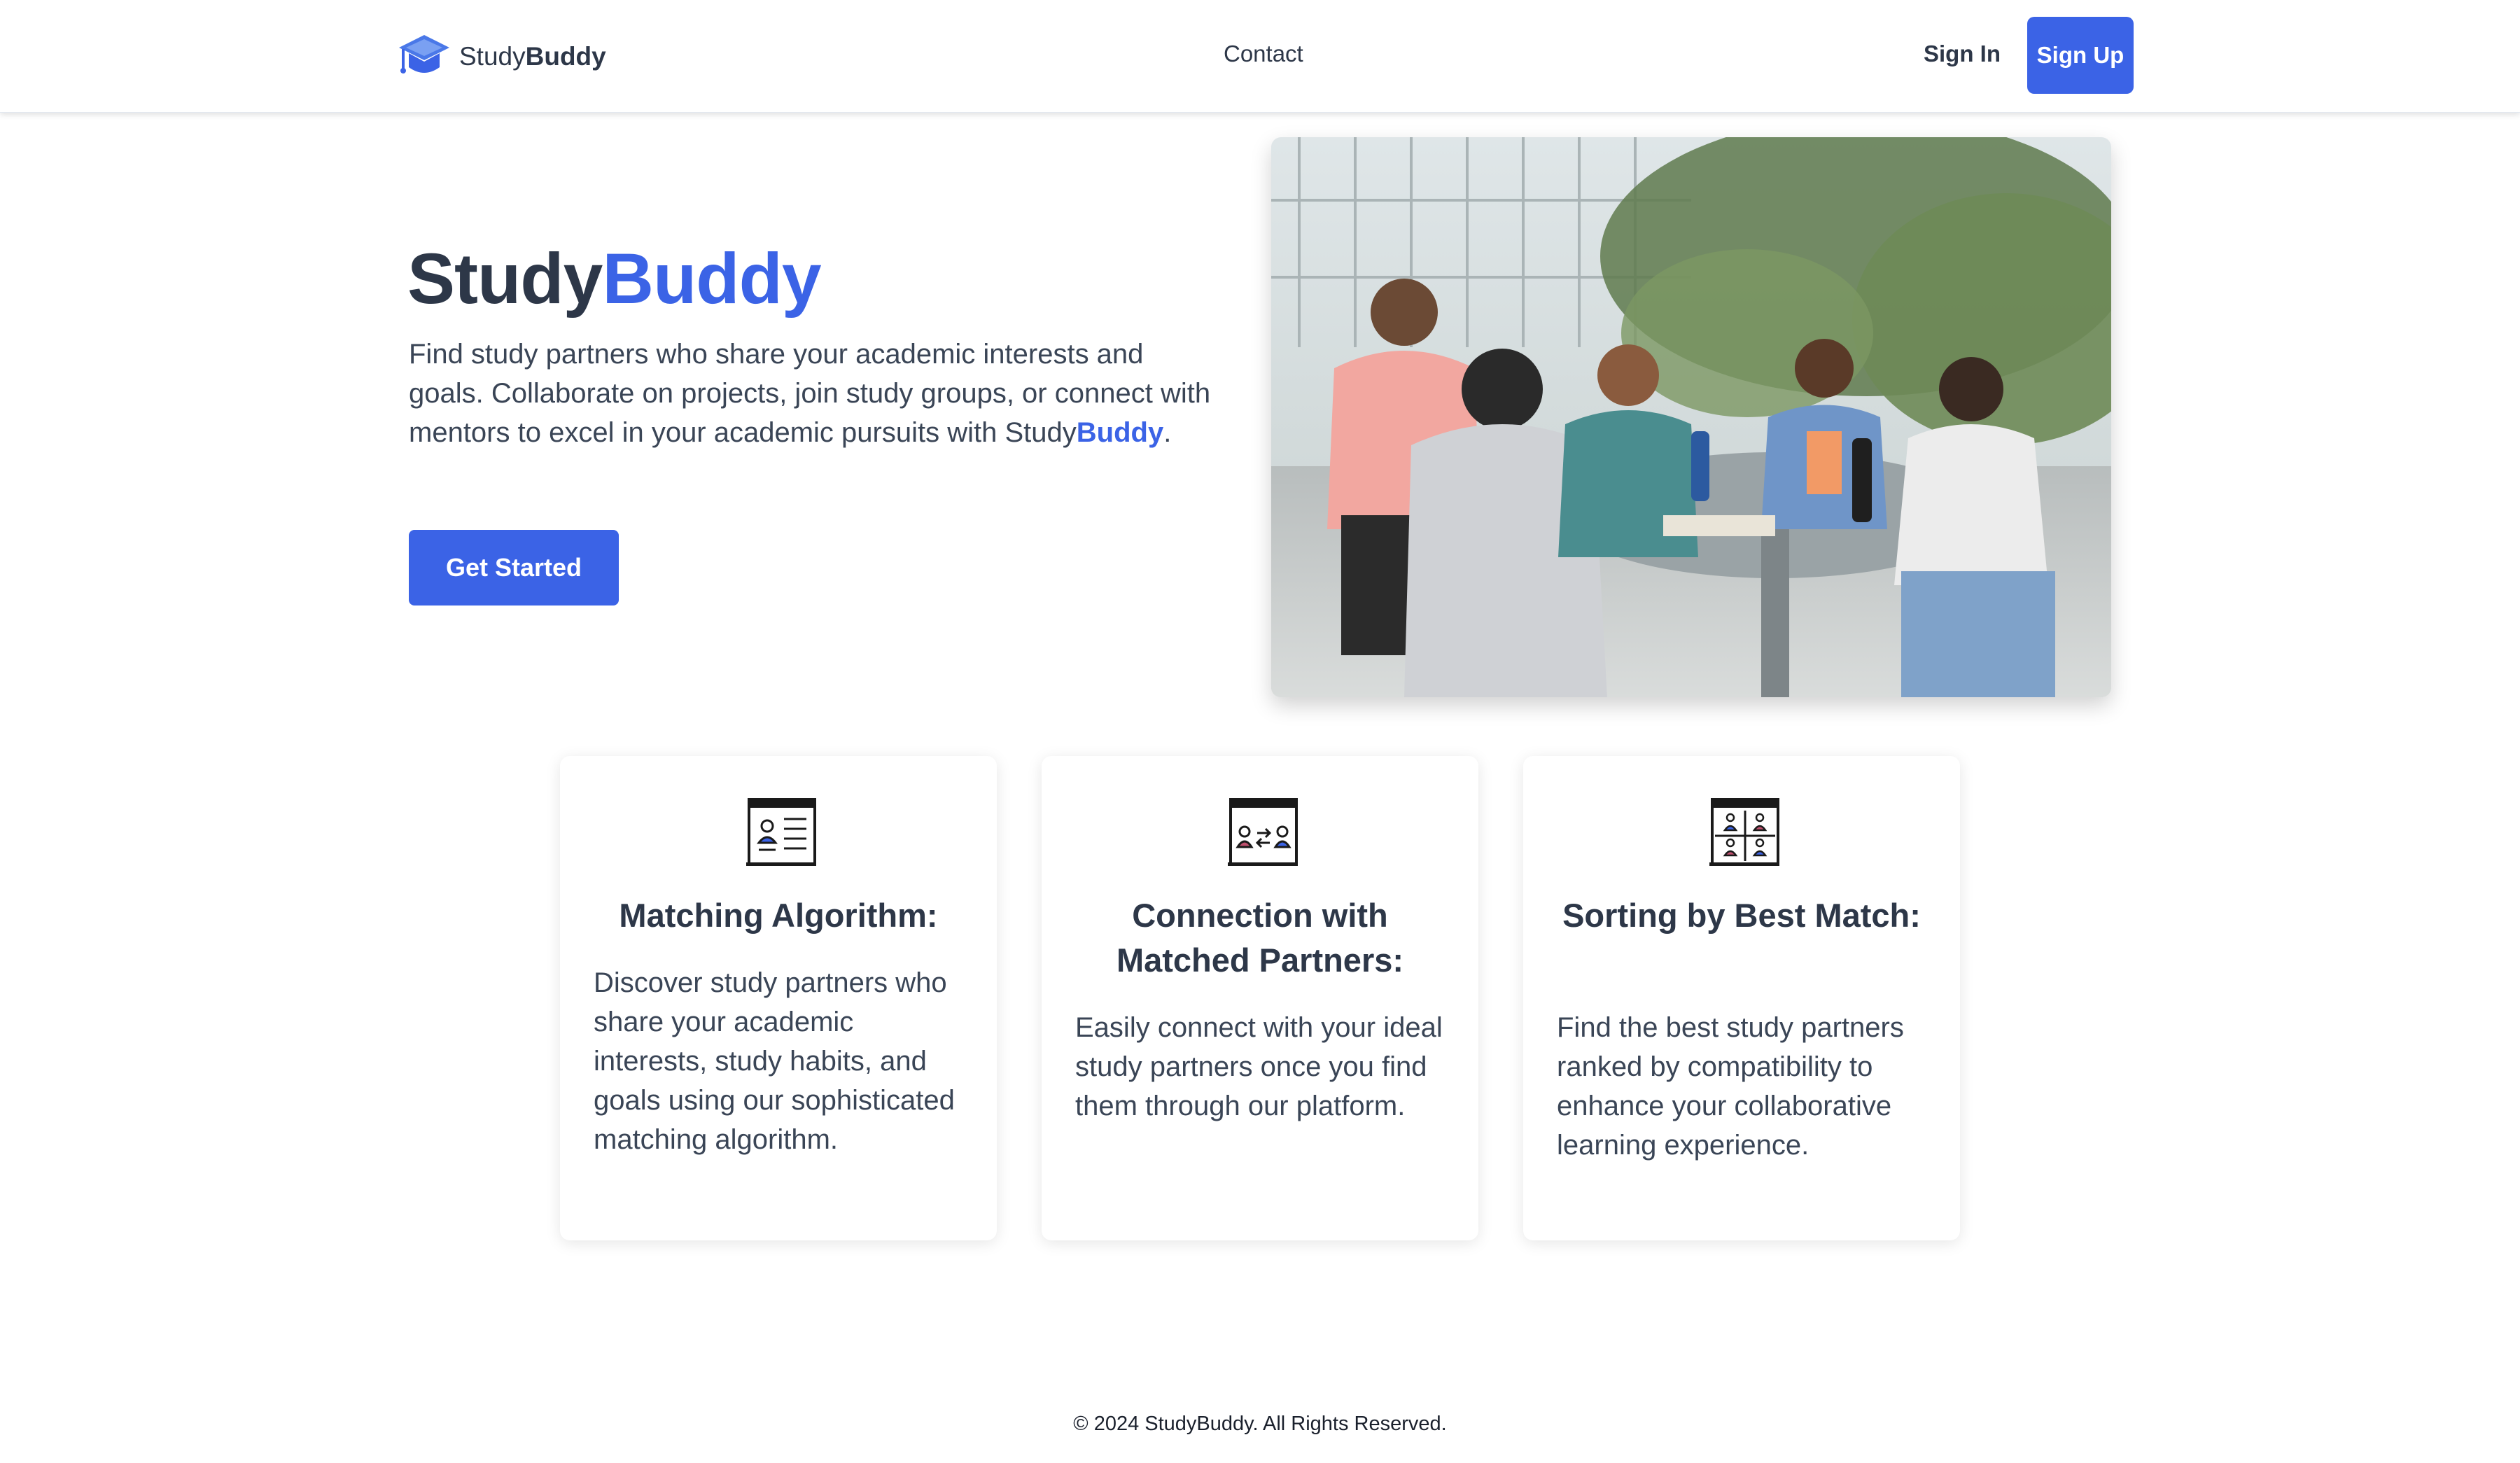 The image size is (2520, 1463). Describe the element at coordinates (505, 278) in the screenshot. I see `hero-title-regular: Study` at that location.